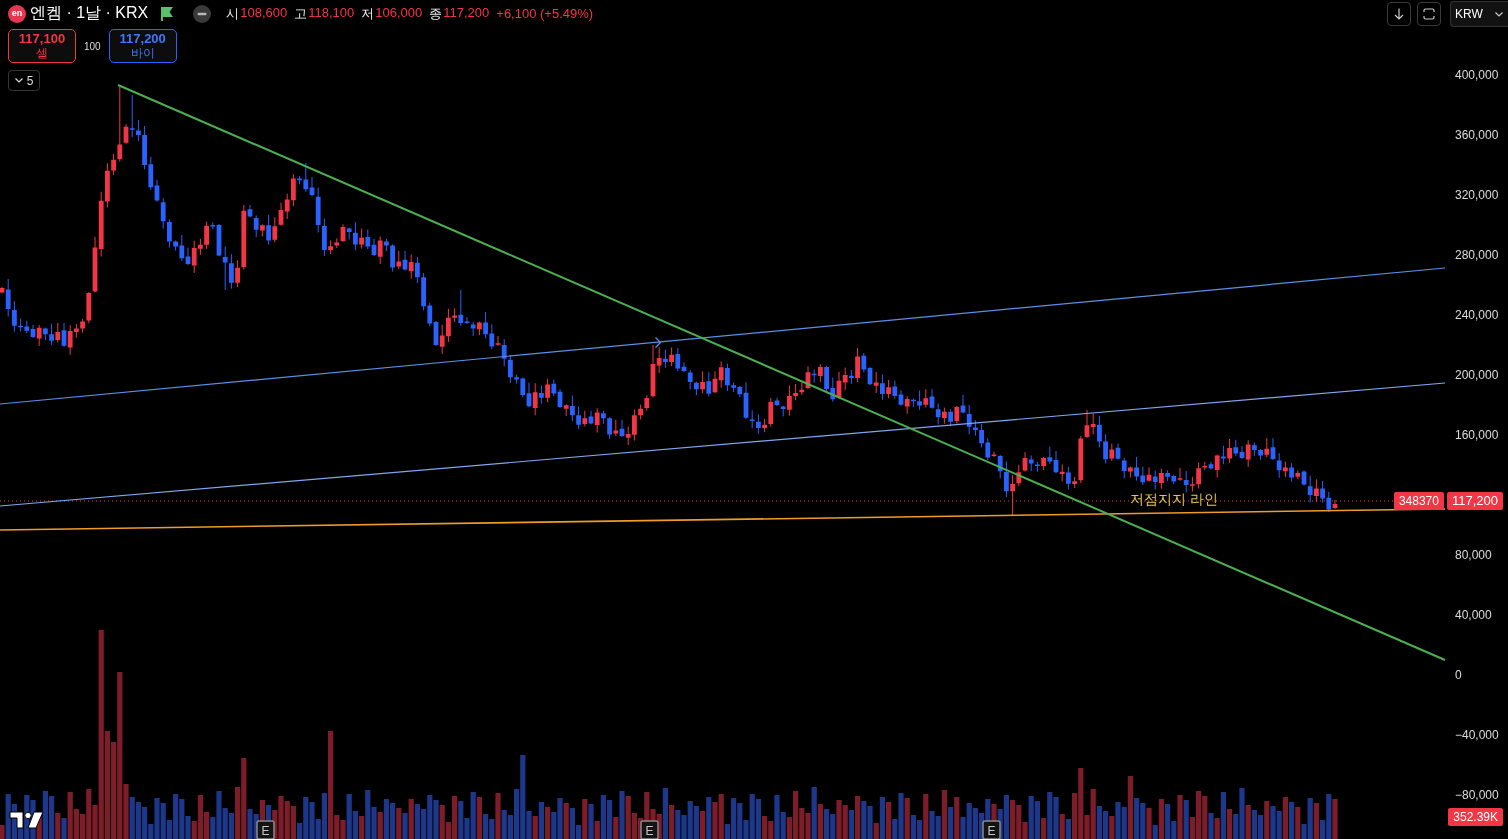 Image resolution: width=1508 pixels, height=839 pixels. What do you see at coordinates (24, 80) in the screenshot?
I see `indicators-toggle: 5` at bounding box center [24, 80].